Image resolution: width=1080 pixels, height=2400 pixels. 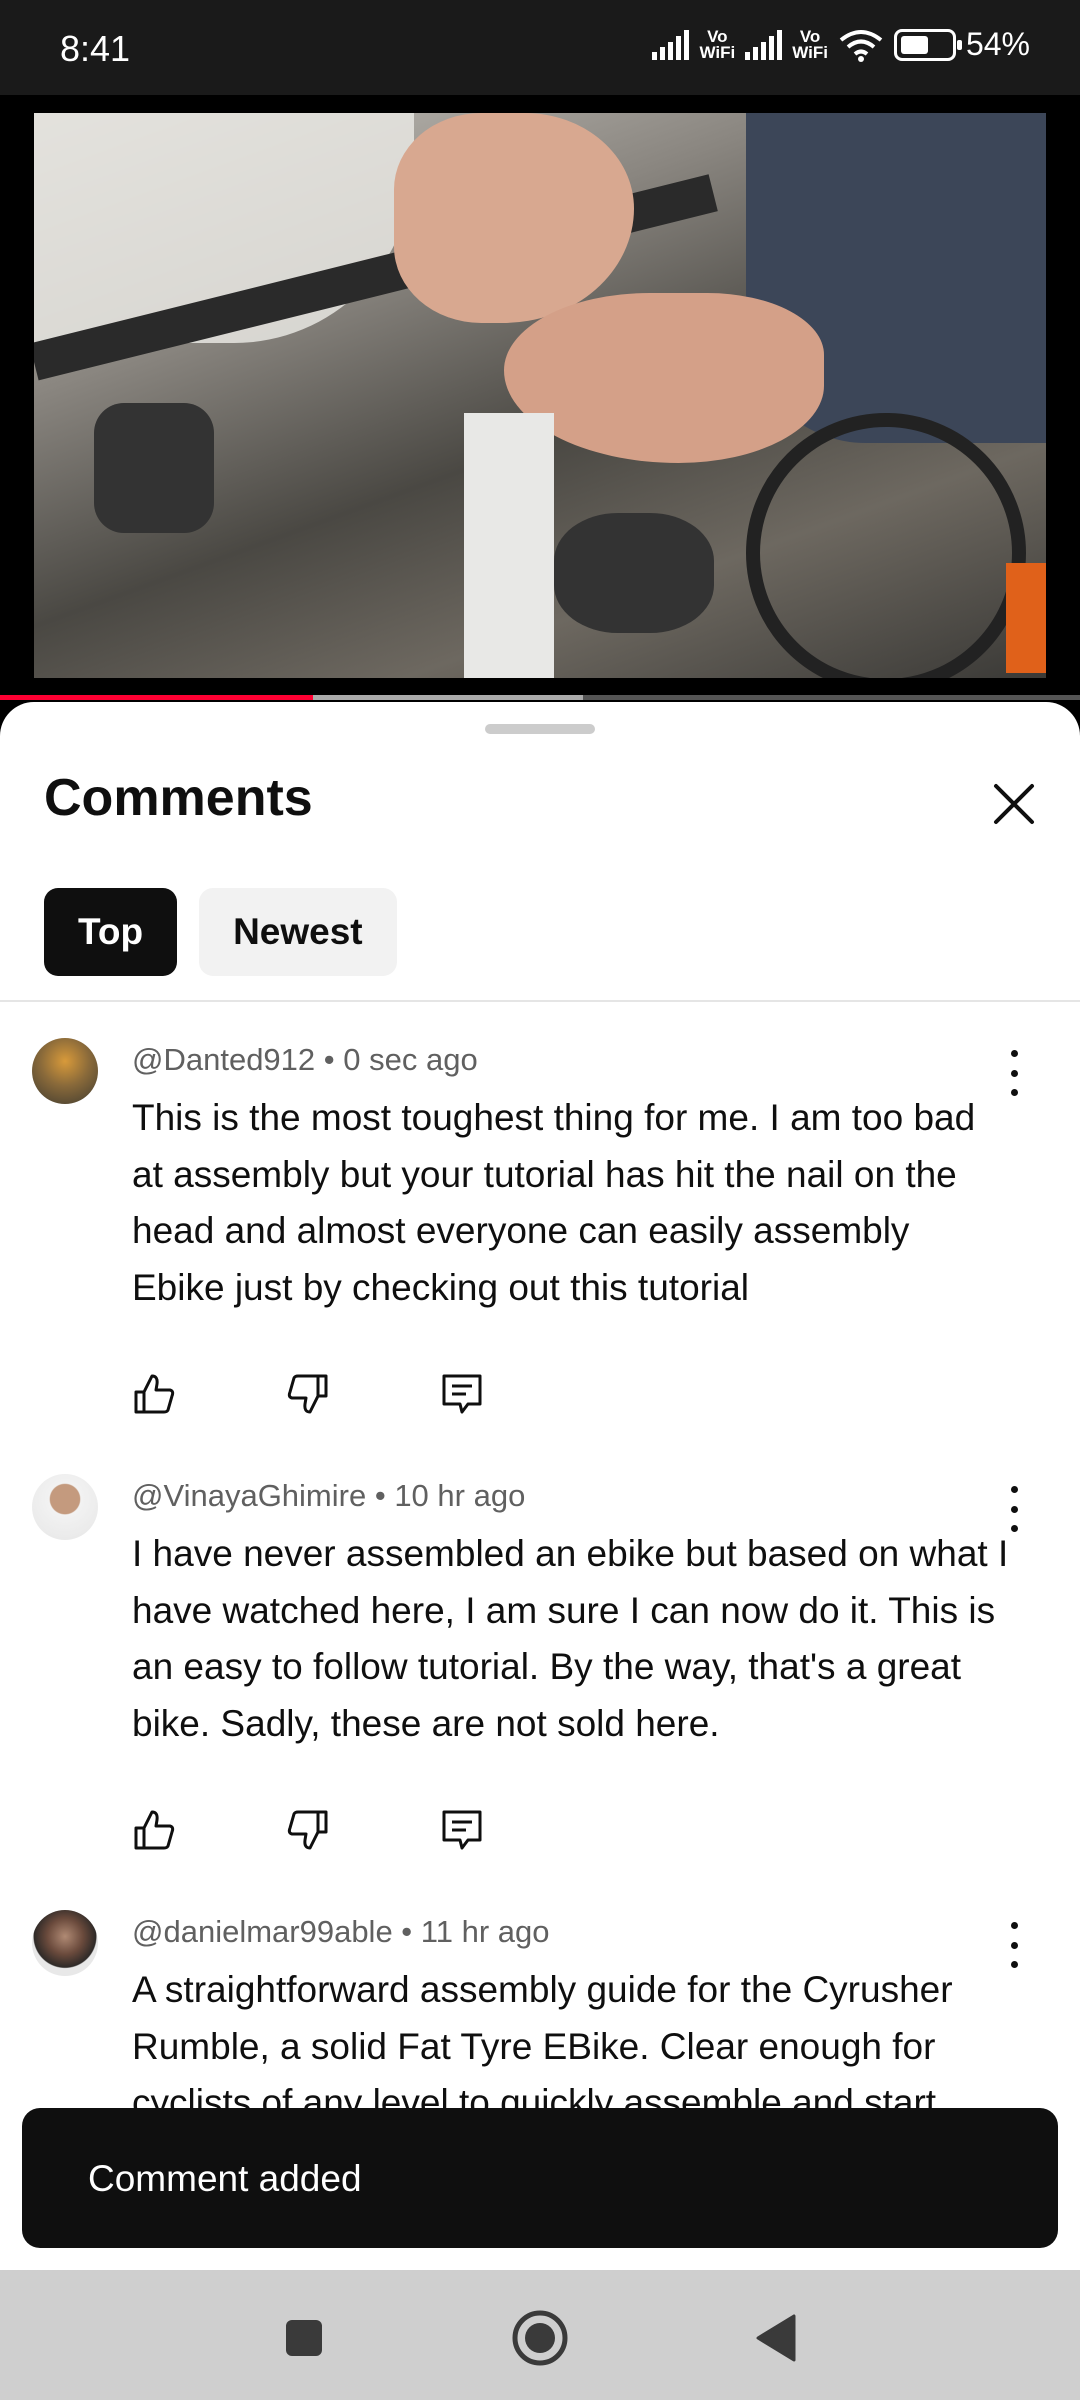 I want to click on home-button, so click(x=540, y=2338).